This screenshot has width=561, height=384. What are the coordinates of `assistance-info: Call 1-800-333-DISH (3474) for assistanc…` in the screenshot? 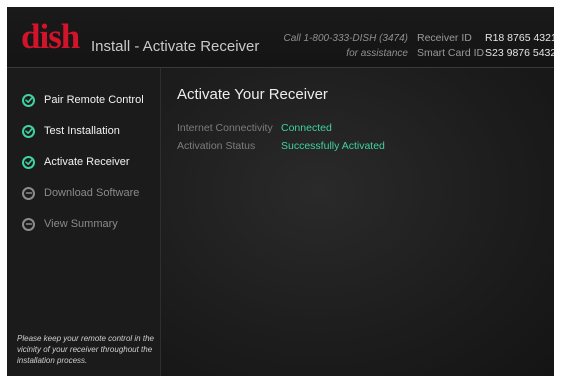 It's located at (345, 46).